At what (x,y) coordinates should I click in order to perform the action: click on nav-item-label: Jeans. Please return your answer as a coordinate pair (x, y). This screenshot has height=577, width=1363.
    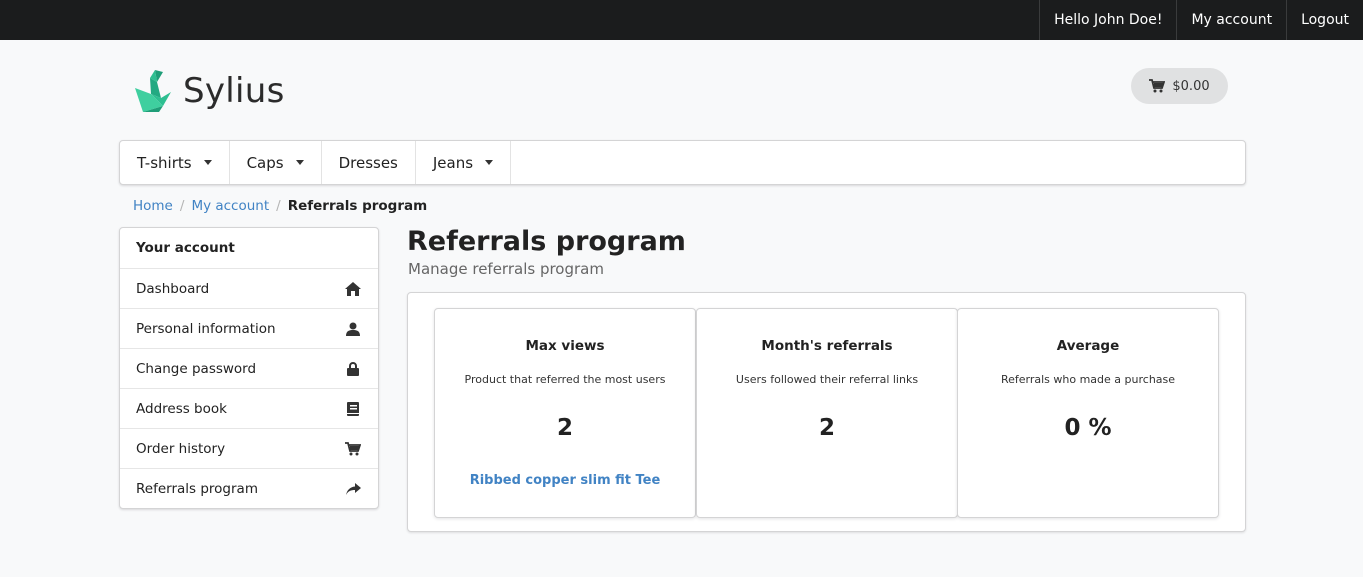
    Looking at the image, I should click on (453, 162).